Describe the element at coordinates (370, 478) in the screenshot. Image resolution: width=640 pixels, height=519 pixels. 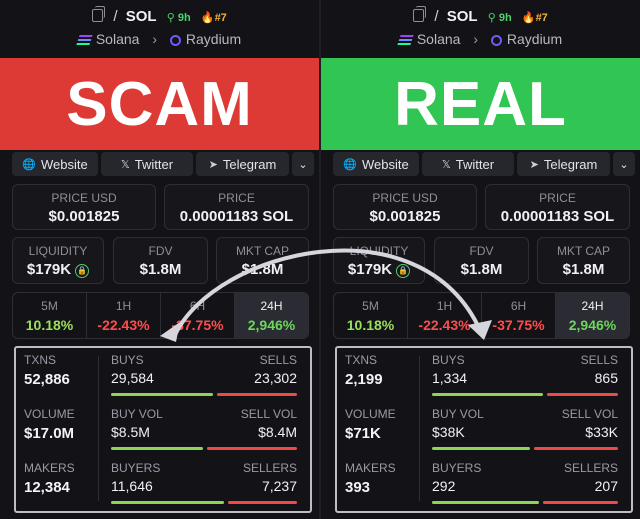
I see `makers-stat: MAKERS 393` at that location.